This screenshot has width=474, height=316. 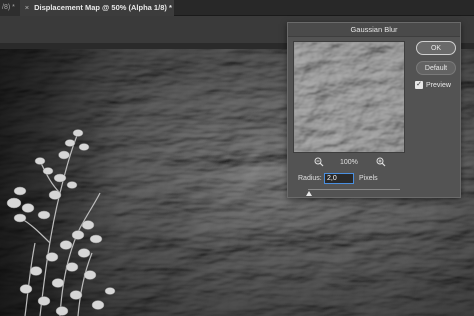 I want to click on tab-previous-document: /8) *, so click(x=10, y=8).